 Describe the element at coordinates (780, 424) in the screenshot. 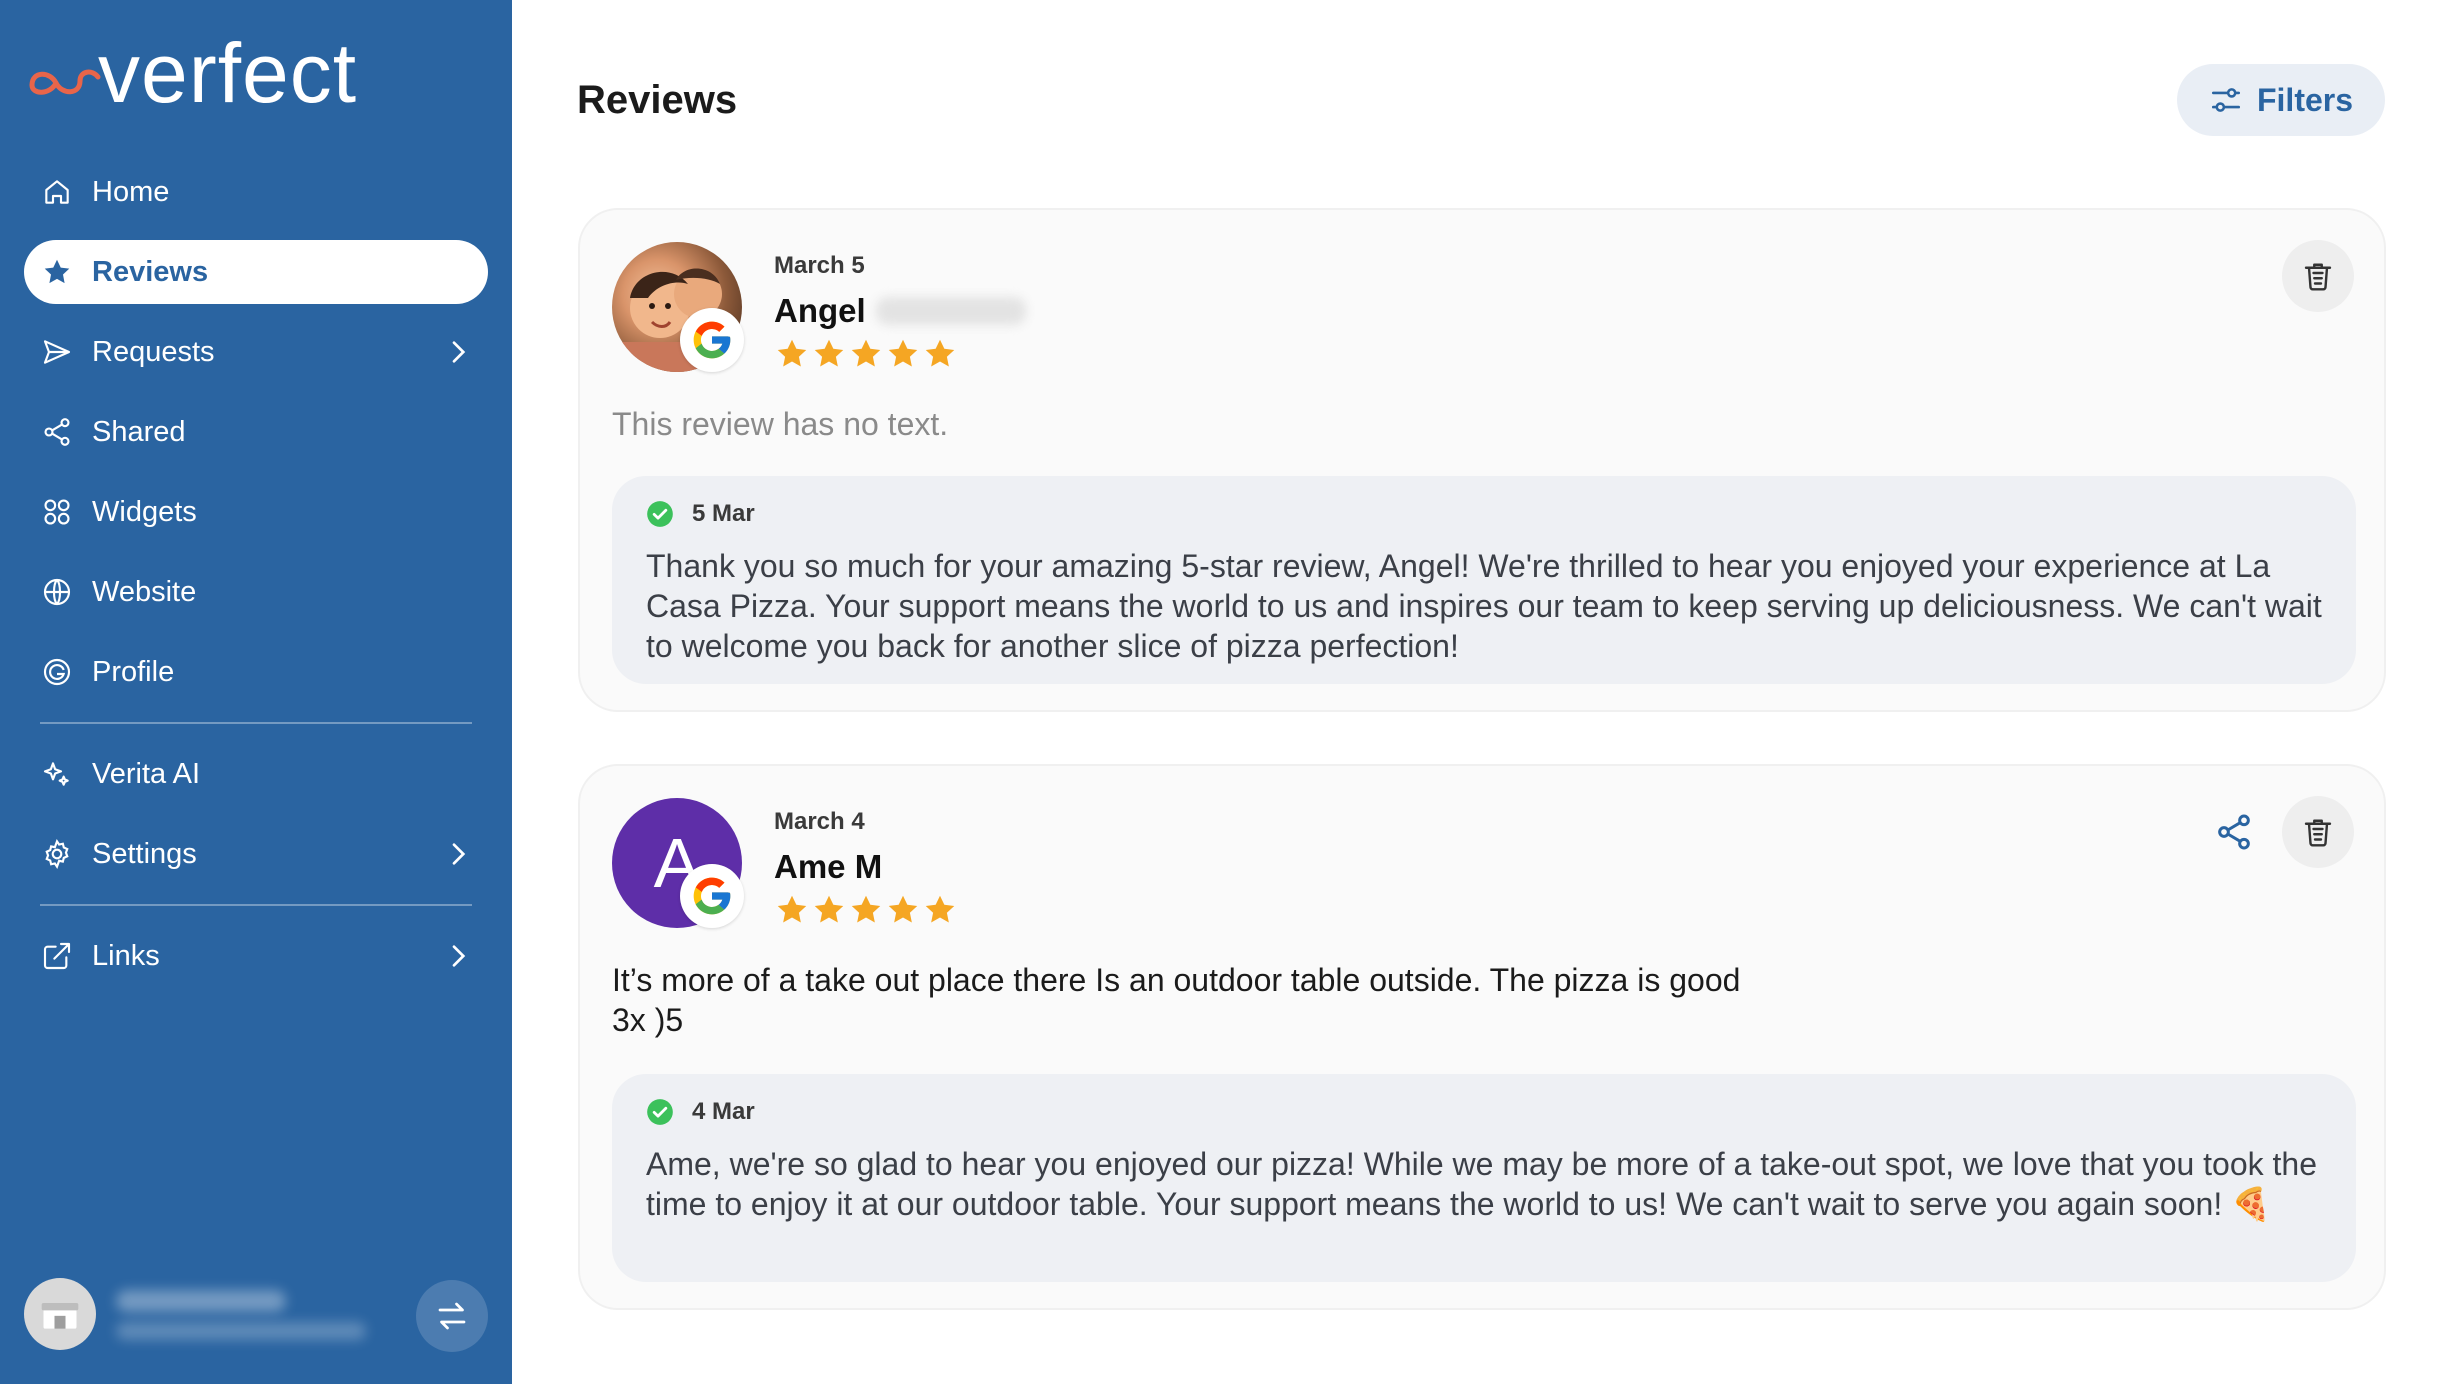

I see `review-text: This review has no text.` at that location.